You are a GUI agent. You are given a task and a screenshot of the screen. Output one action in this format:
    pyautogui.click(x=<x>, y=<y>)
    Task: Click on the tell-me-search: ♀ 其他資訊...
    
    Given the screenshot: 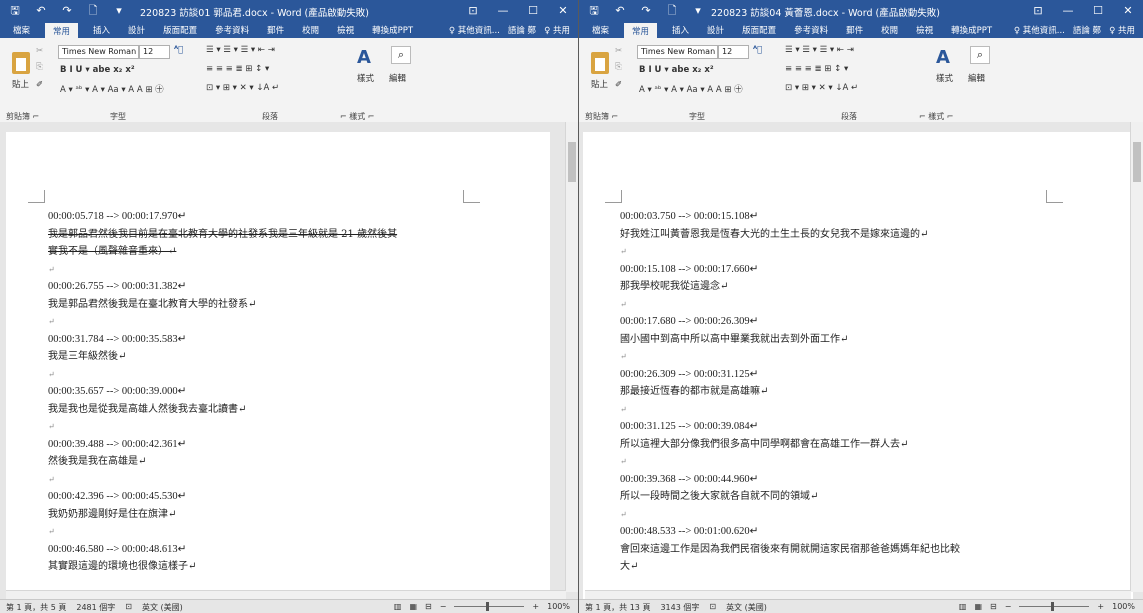 What is the action you would take?
    pyautogui.click(x=1039, y=30)
    